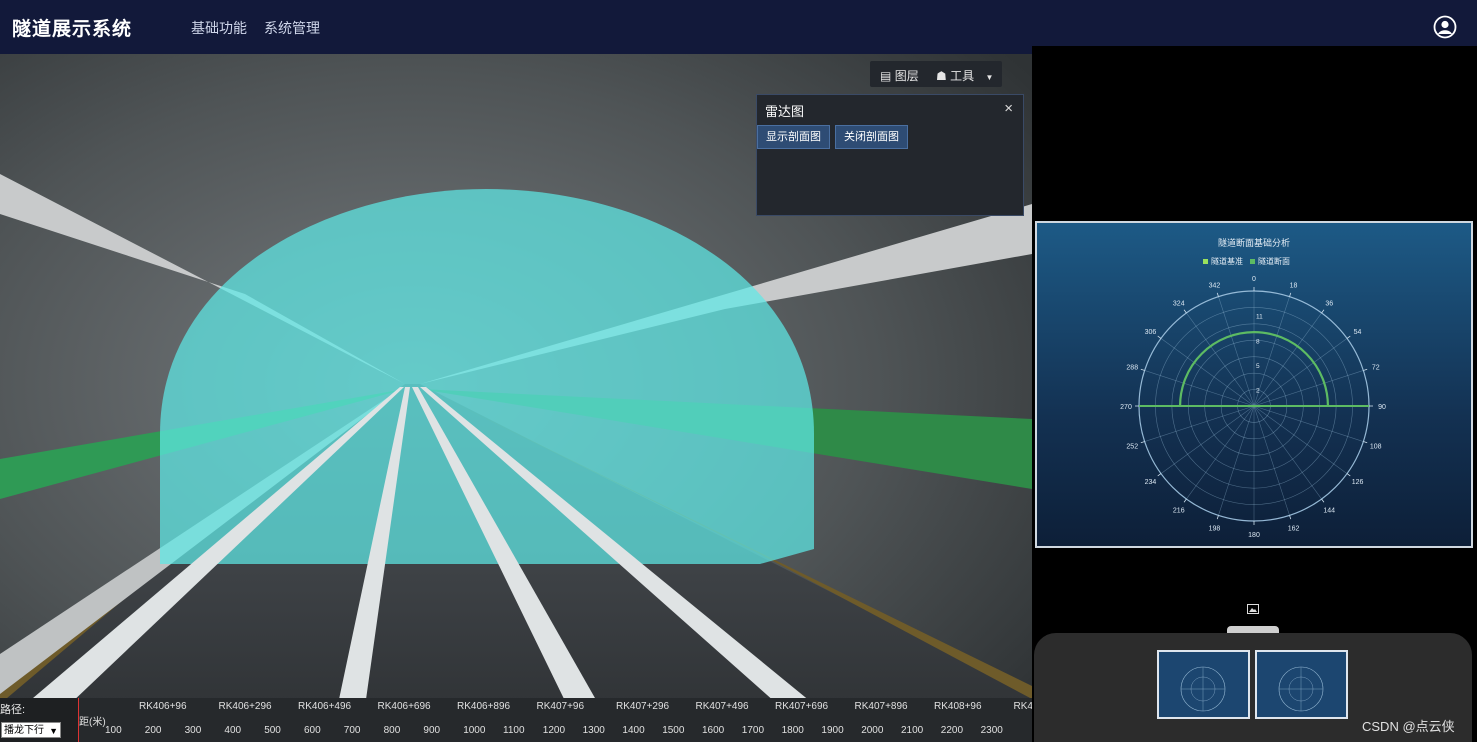  I want to click on show-section-button: 显示剖面图, so click(793, 137).